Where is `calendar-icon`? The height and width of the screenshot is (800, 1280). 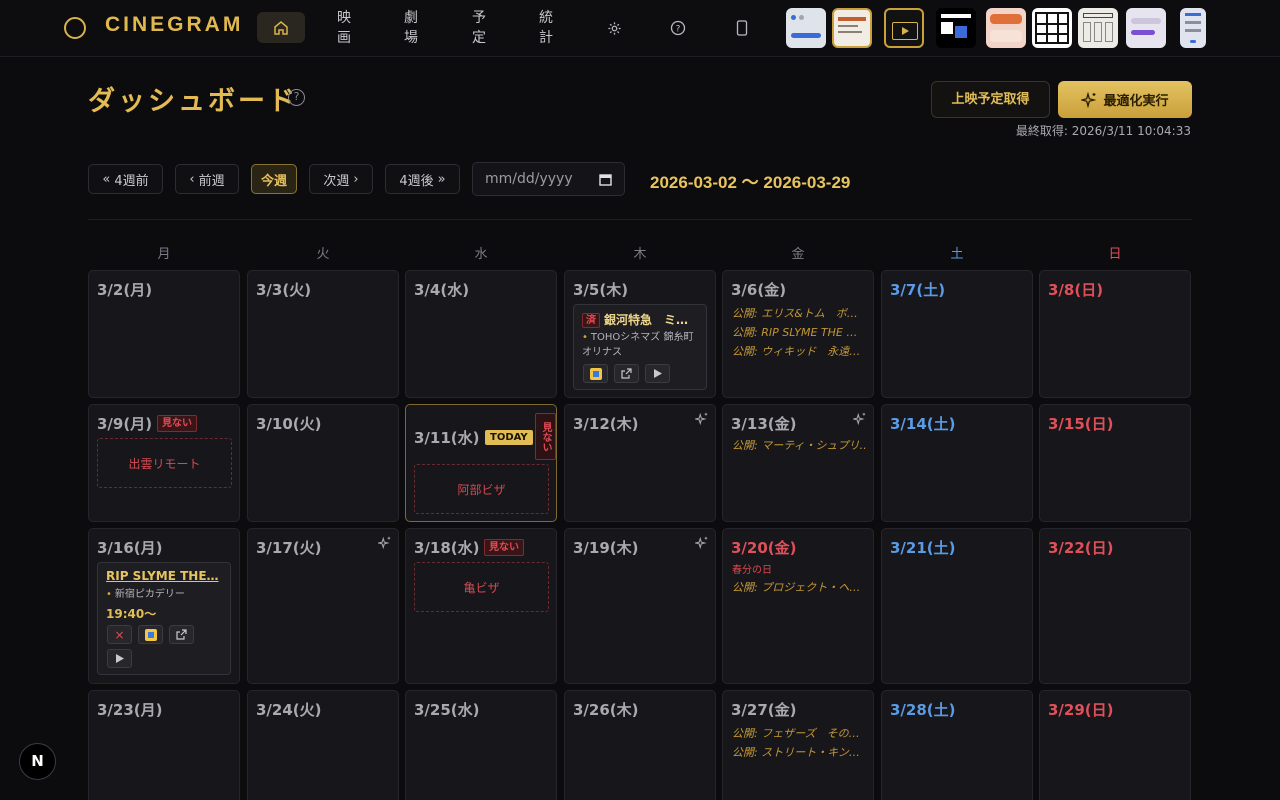 calendar-icon is located at coordinates (605, 179).